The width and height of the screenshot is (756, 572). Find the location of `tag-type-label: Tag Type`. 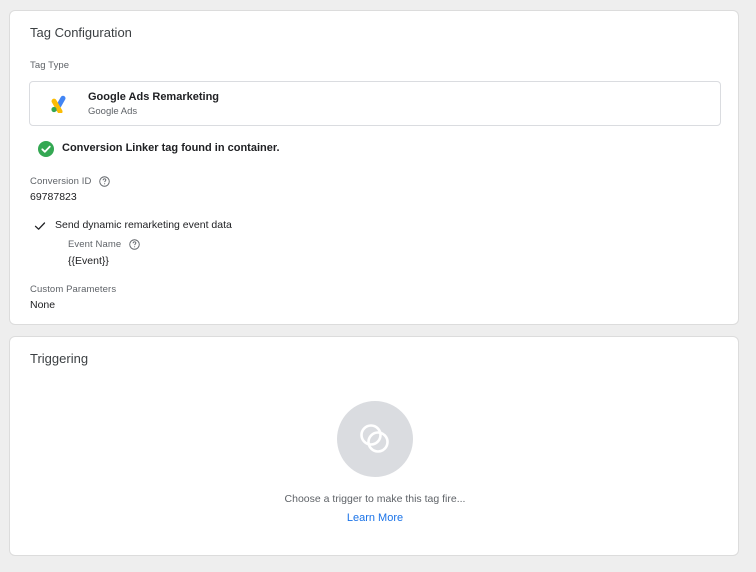

tag-type-label: Tag Type is located at coordinates (50, 65).